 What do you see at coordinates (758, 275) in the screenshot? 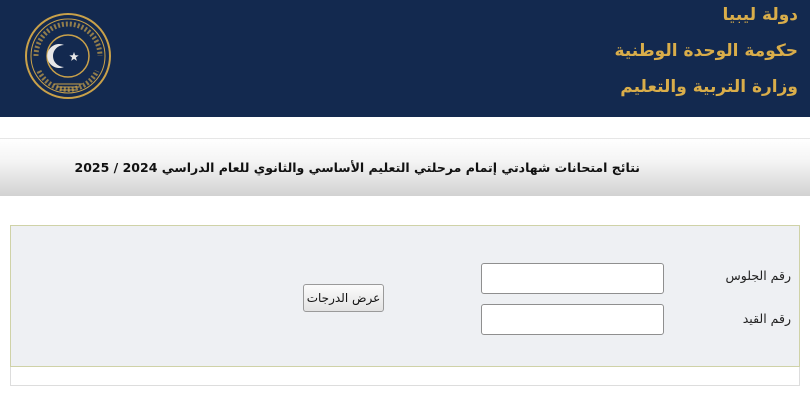
I see `seat-number-label: رقم الجلوس` at bounding box center [758, 275].